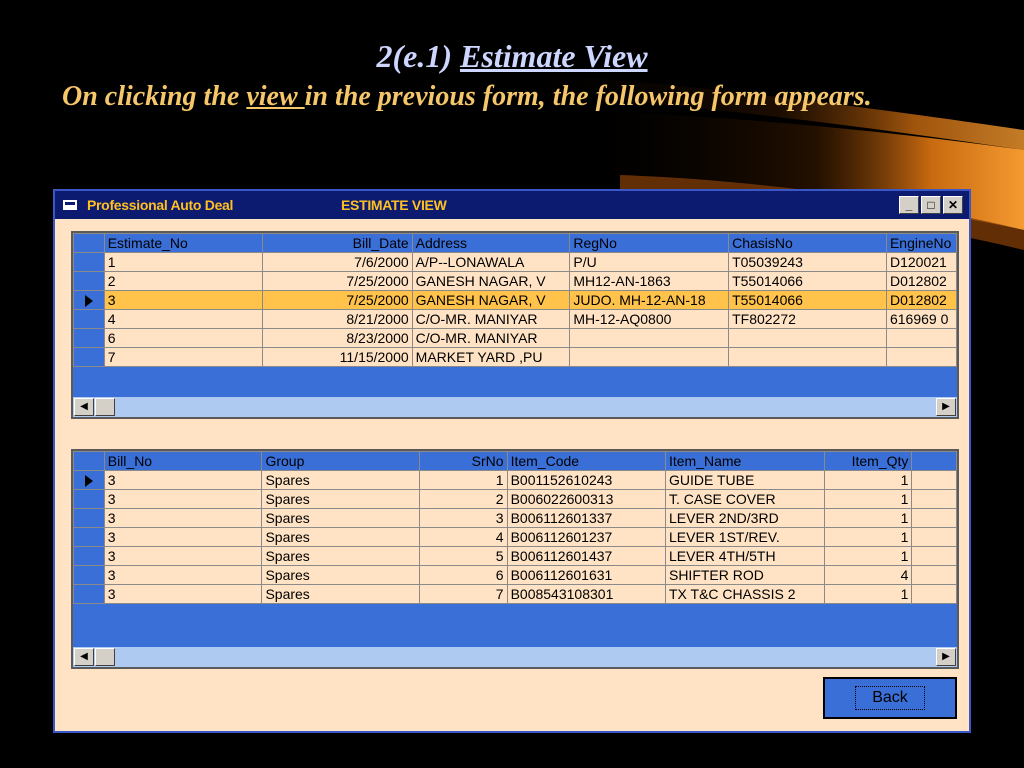 Image resolution: width=1024 pixels, height=768 pixels. I want to click on table-cell: LEVER 4TH/5TH, so click(744, 556).